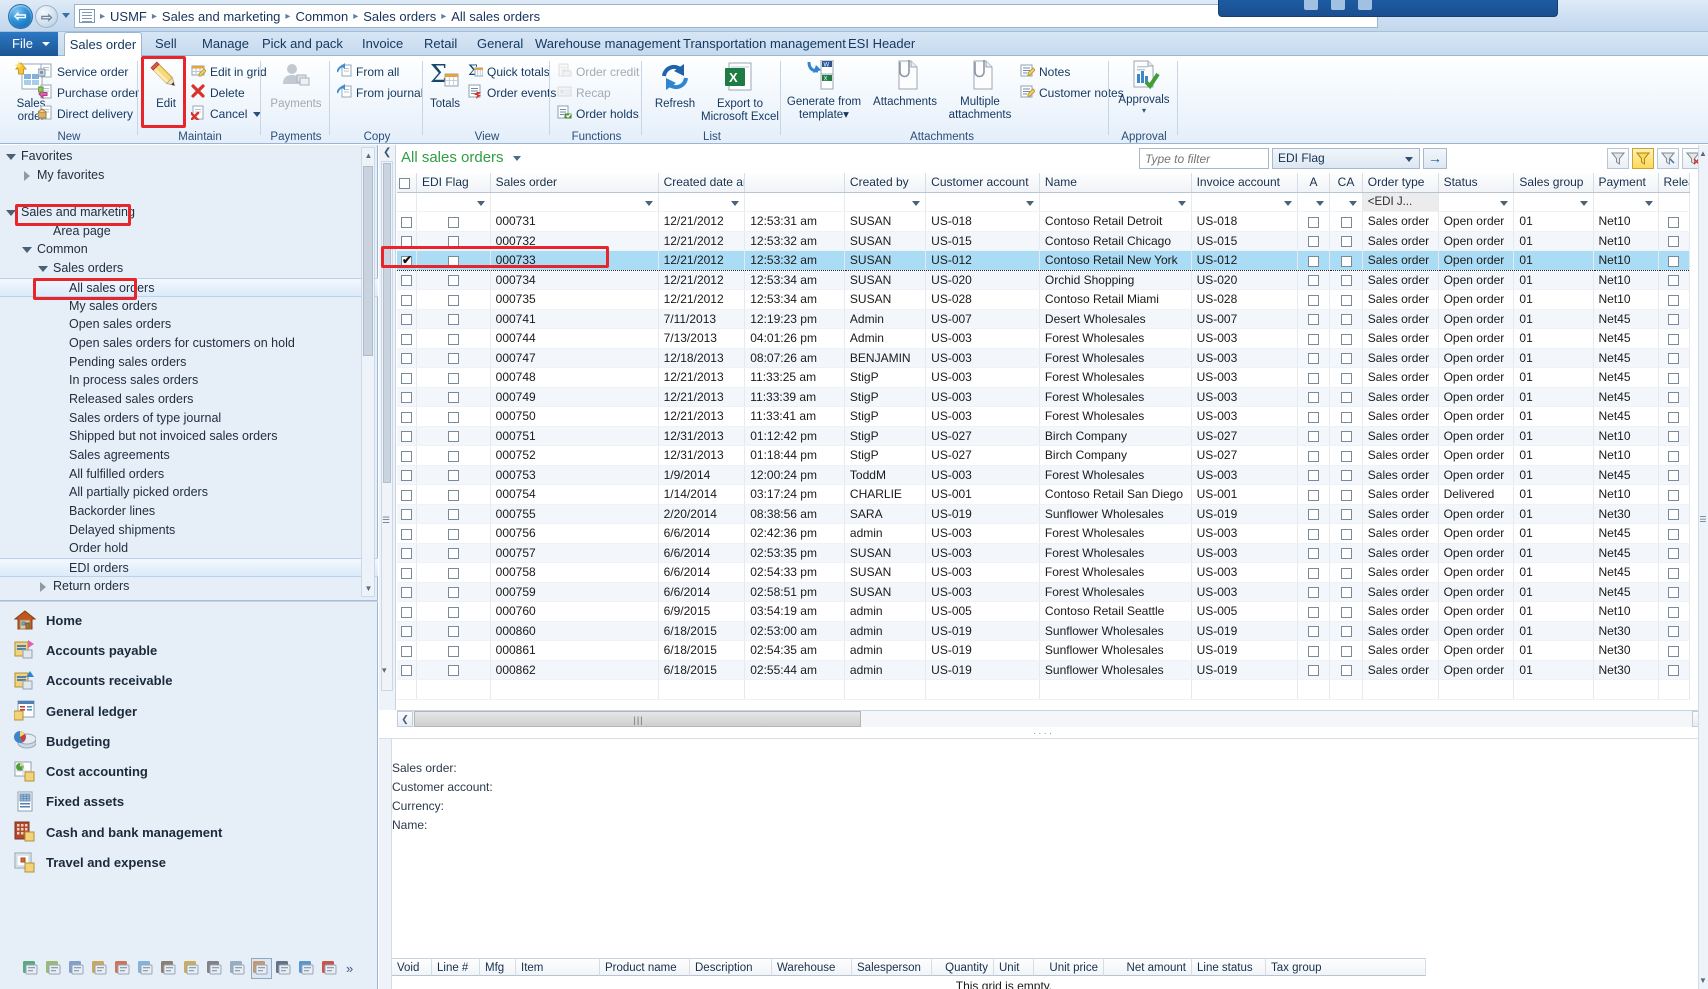  What do you see at coordinates (1476, 202) in the screenshot?
I see `filter-cell-status` at bounding box center [1476, 202].